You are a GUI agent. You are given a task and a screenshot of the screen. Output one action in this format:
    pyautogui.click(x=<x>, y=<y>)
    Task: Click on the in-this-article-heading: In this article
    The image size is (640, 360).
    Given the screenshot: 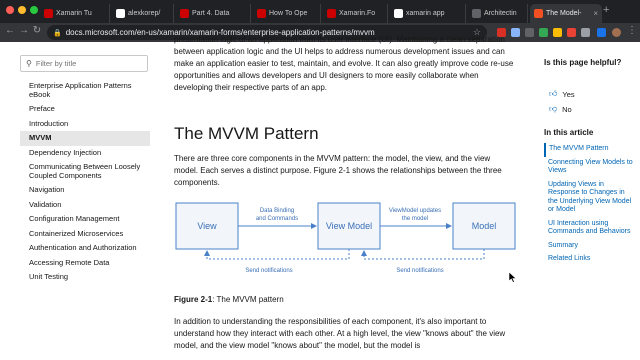 What is the action you would take?
    pyautogui.click(x=569, y=132)
    